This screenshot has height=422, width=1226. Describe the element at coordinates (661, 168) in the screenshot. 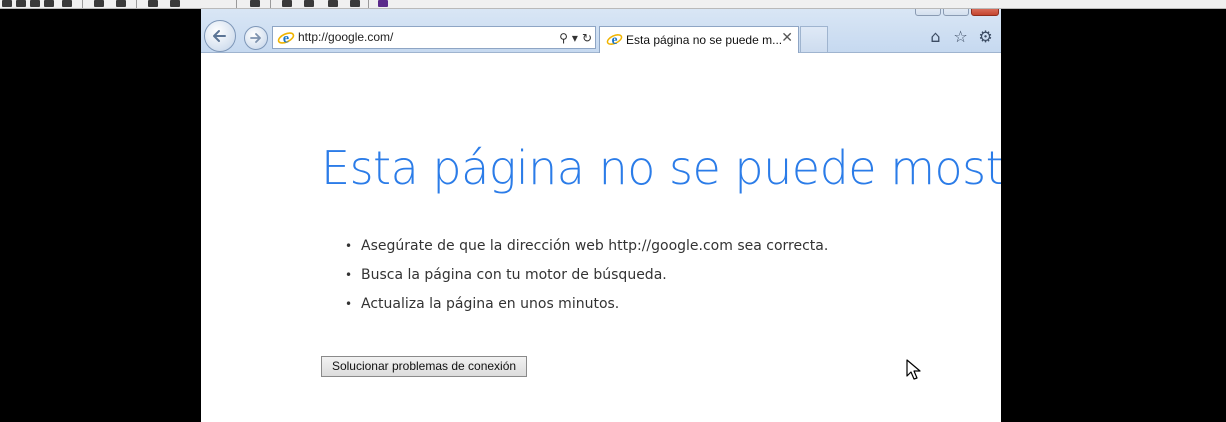

I see `error-heading: Esta página no se puede mostra` at that location.